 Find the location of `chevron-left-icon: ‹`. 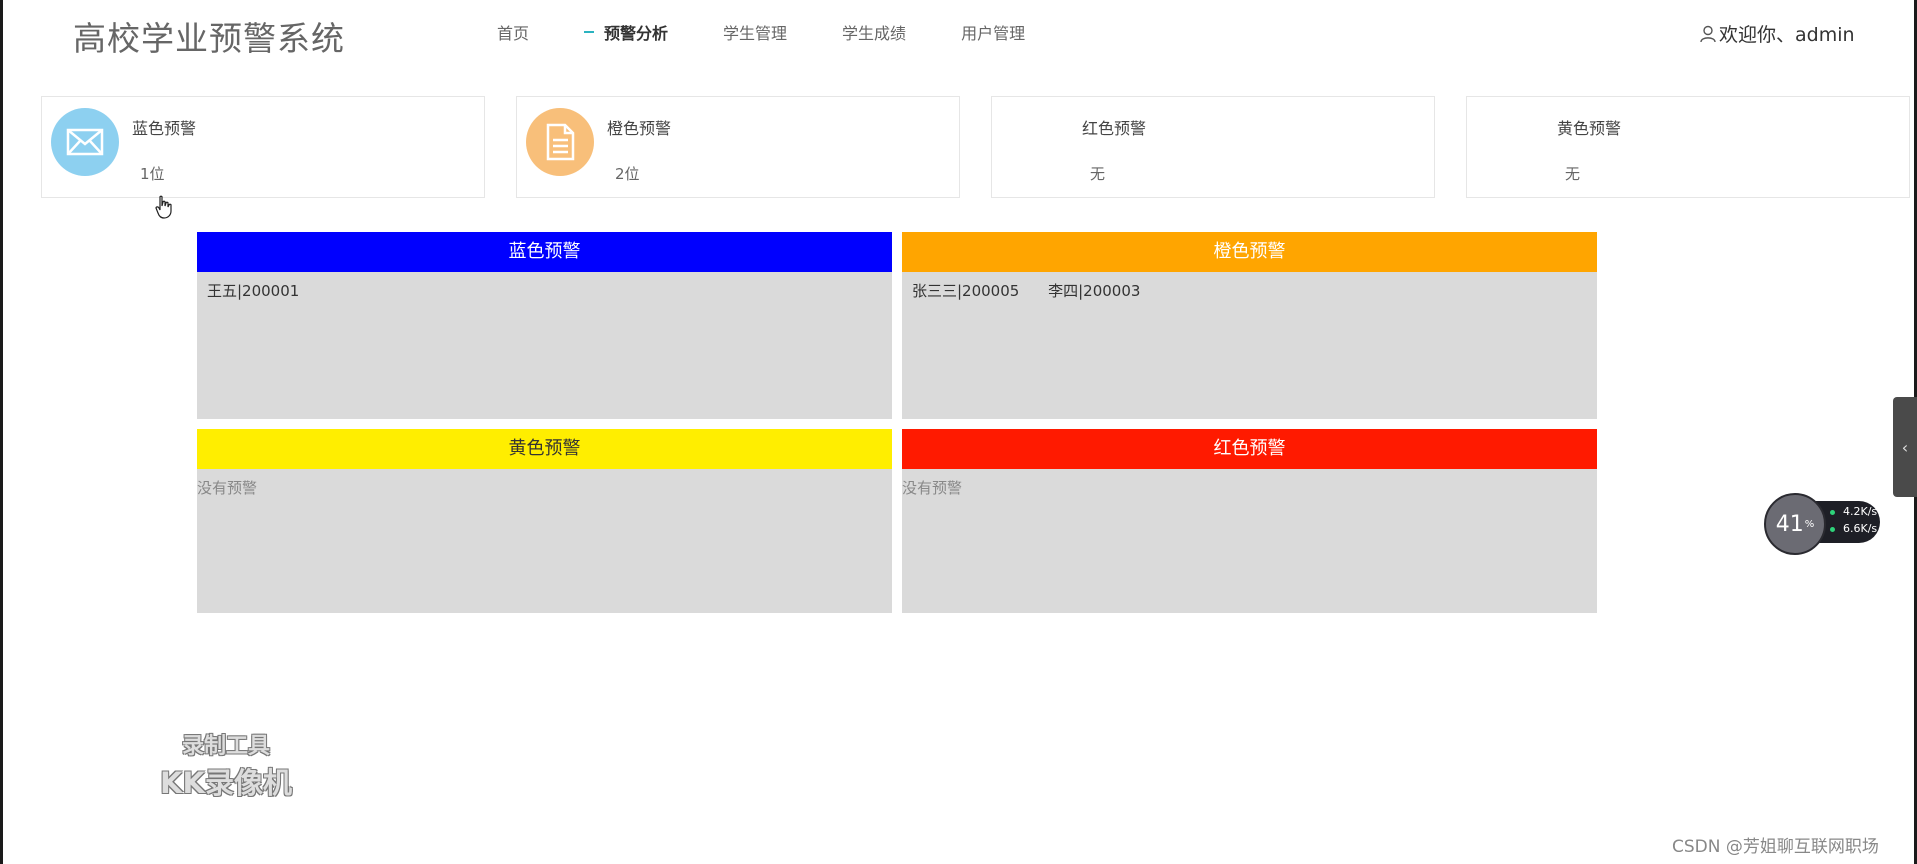

chevron-left-icon: ‹ is located at coordinates (1905, 447).